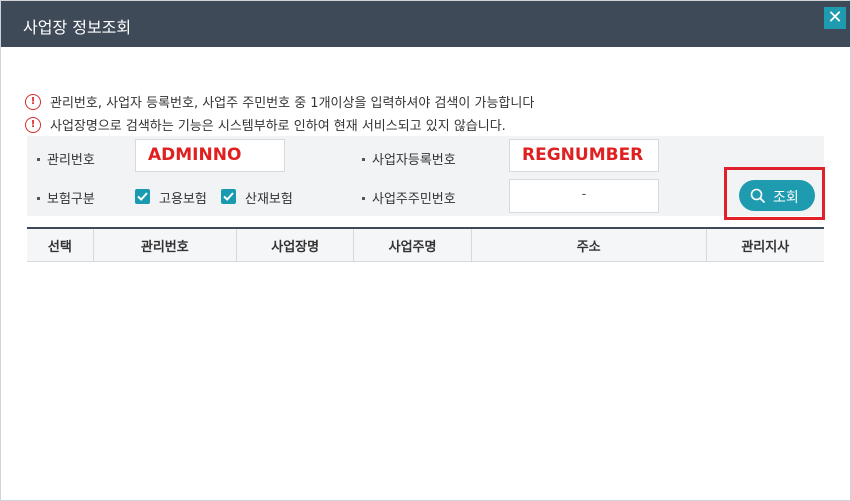  I want to click on employment-insurance-checkbox, so click(142, 196).